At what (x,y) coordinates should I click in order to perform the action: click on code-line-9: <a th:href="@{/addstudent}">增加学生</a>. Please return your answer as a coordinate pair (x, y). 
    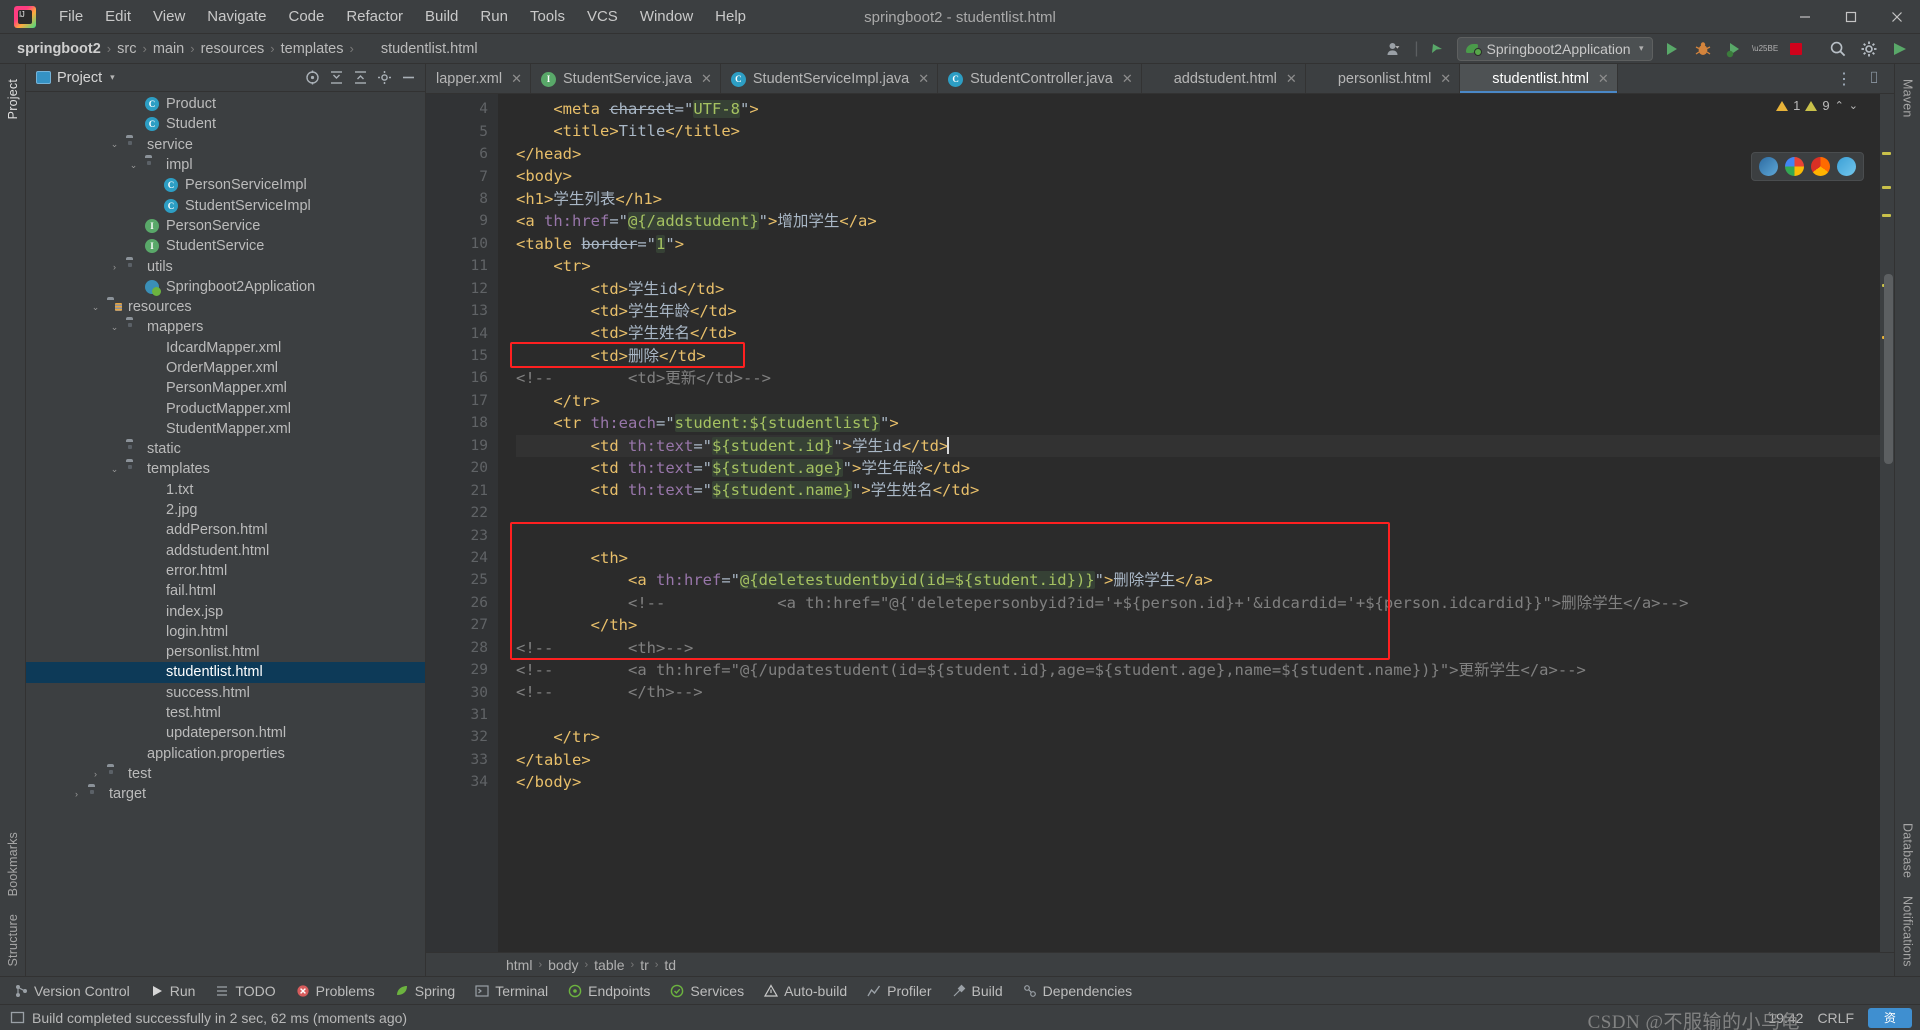
    Looking at the image, I should click on (1198, 221).